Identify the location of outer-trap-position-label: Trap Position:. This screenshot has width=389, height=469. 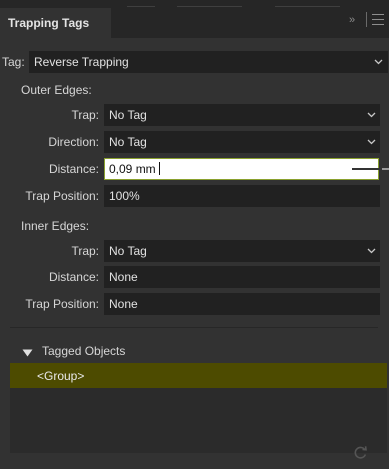
(62, 196).